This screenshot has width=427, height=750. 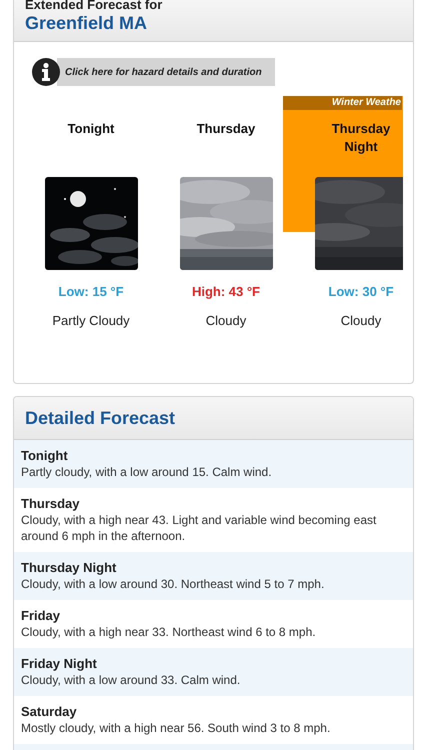 I want to click on forecast-text: Cloudy, with a low around 30. Northeast wind 5 to 7 mph., so click(x=173, y=584).